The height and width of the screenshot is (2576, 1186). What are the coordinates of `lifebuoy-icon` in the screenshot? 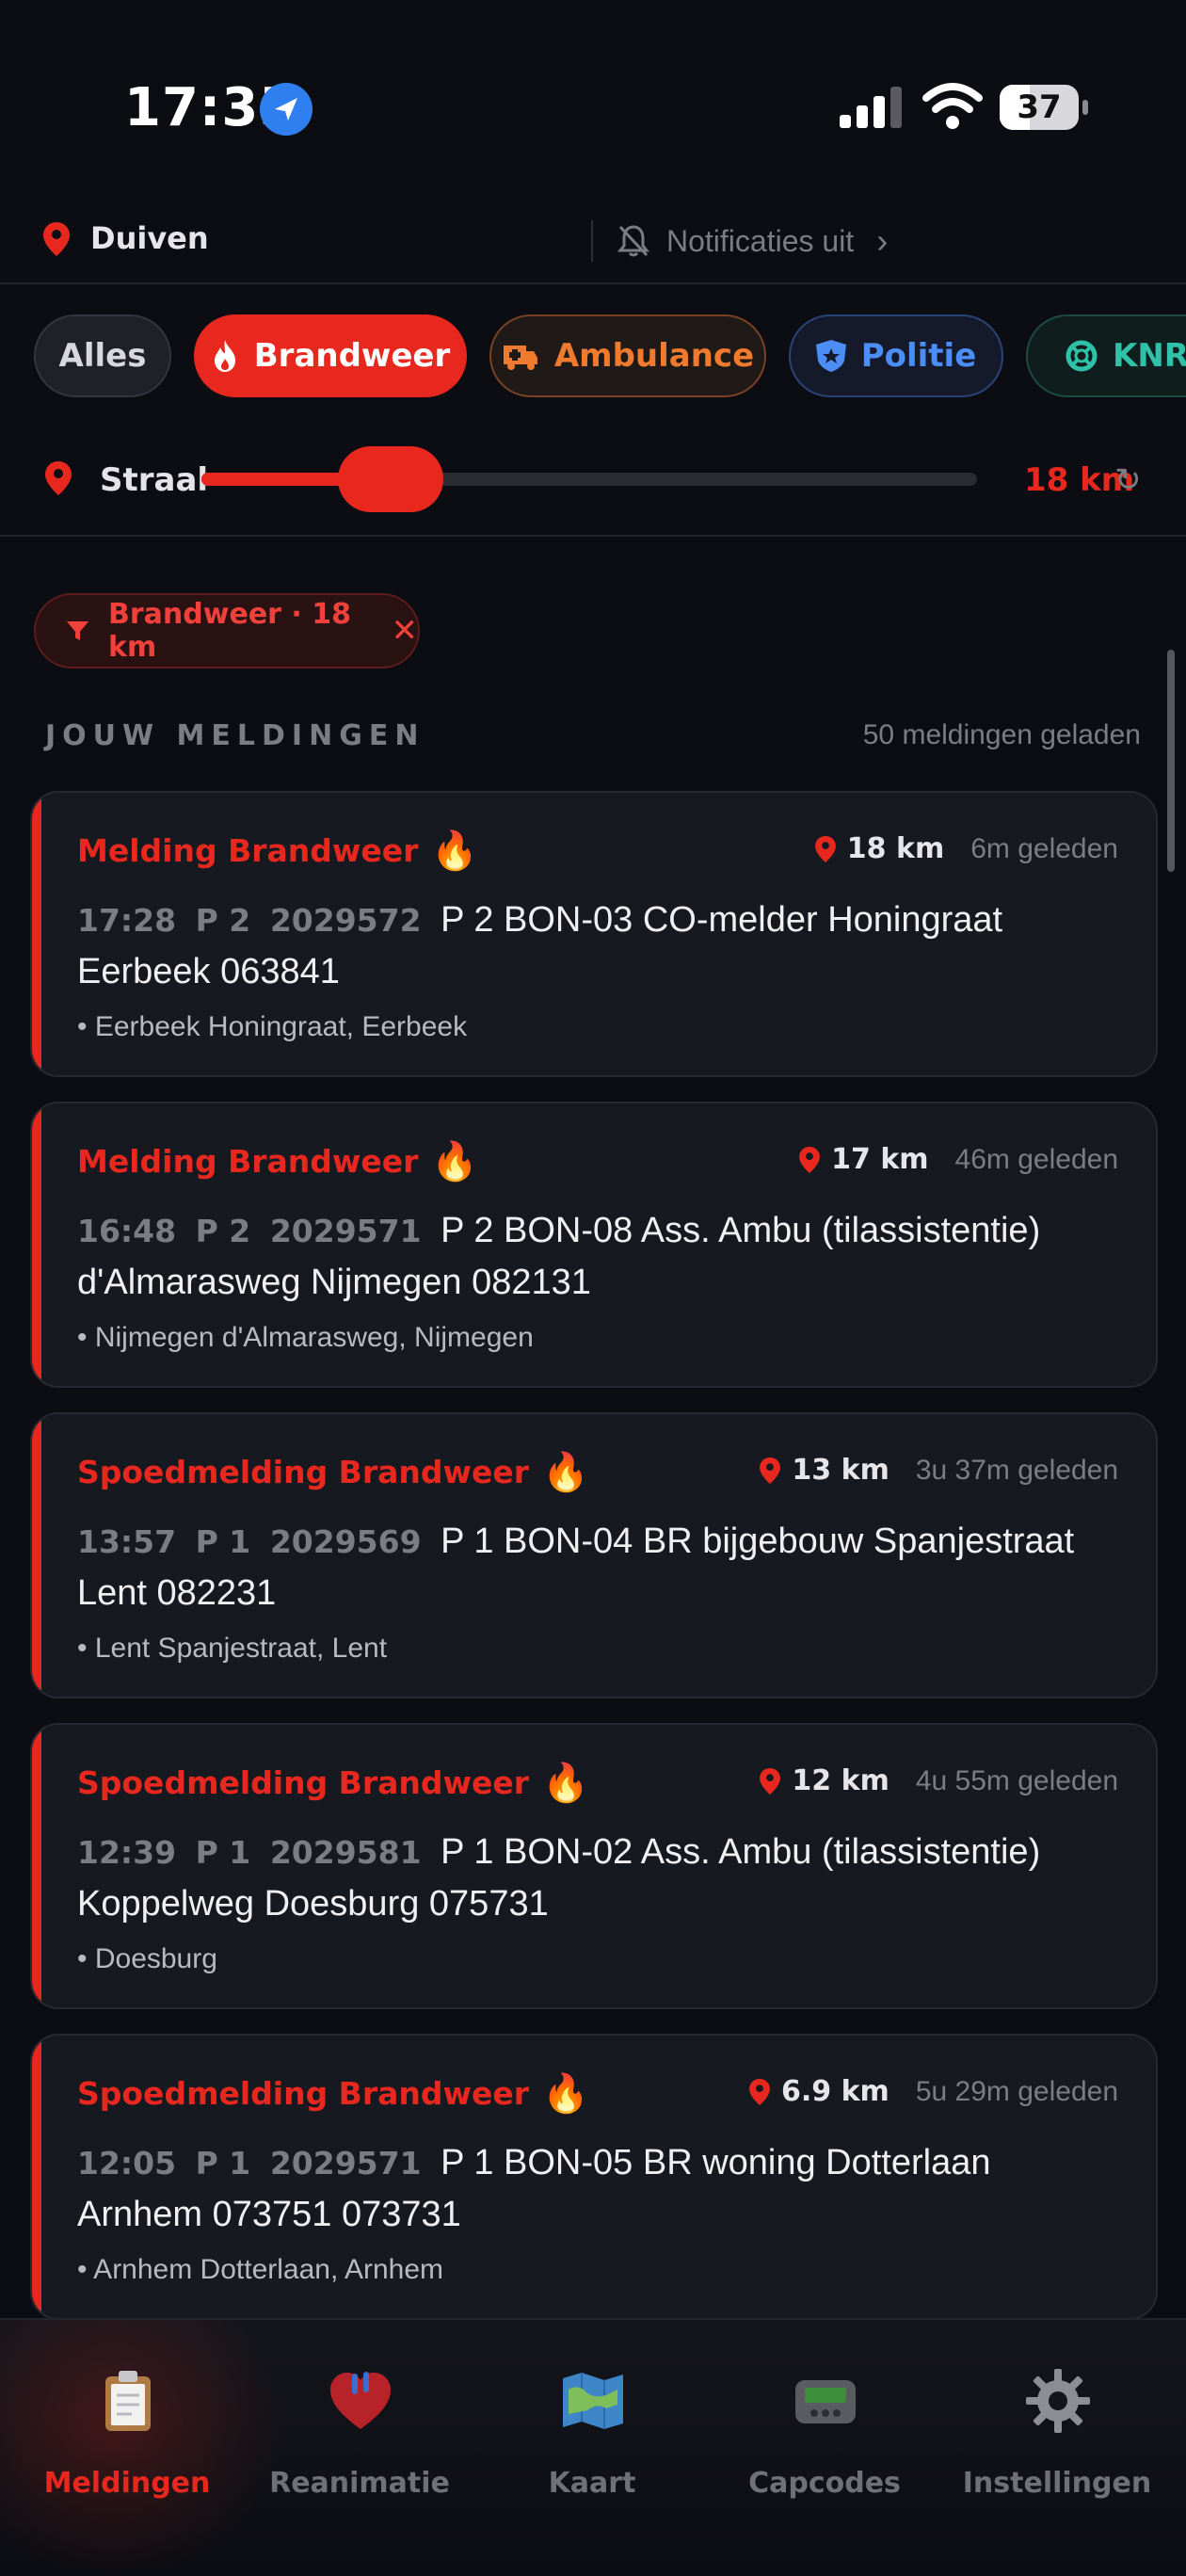 It's located at (1082, 356).